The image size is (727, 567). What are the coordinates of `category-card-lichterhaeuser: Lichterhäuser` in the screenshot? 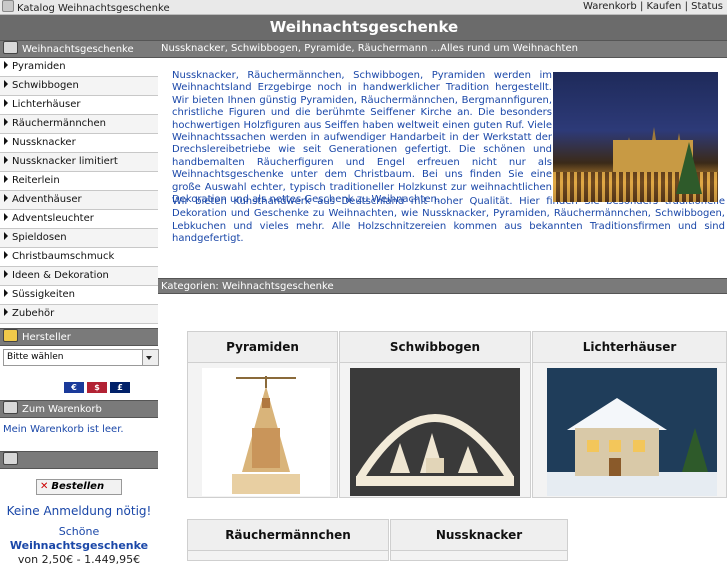 It's located at (629, 414).